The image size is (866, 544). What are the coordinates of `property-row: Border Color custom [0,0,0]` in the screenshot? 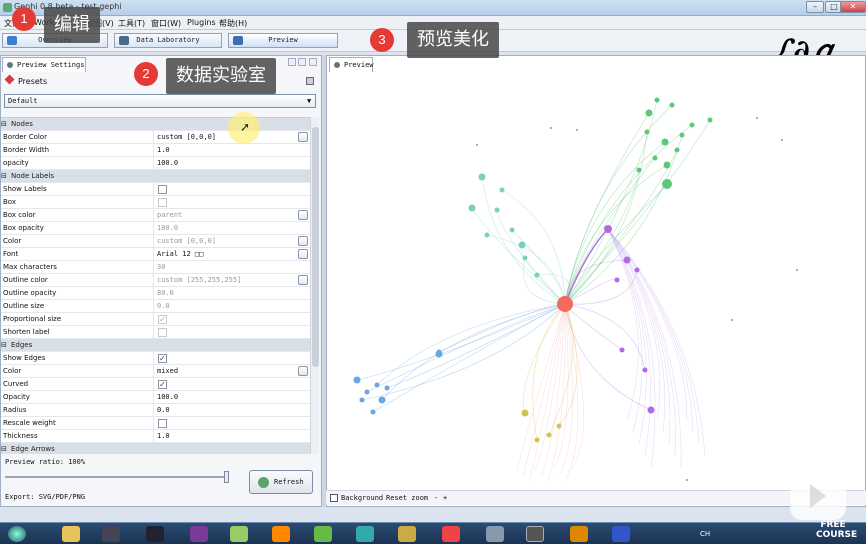 It's located at (155, 137).